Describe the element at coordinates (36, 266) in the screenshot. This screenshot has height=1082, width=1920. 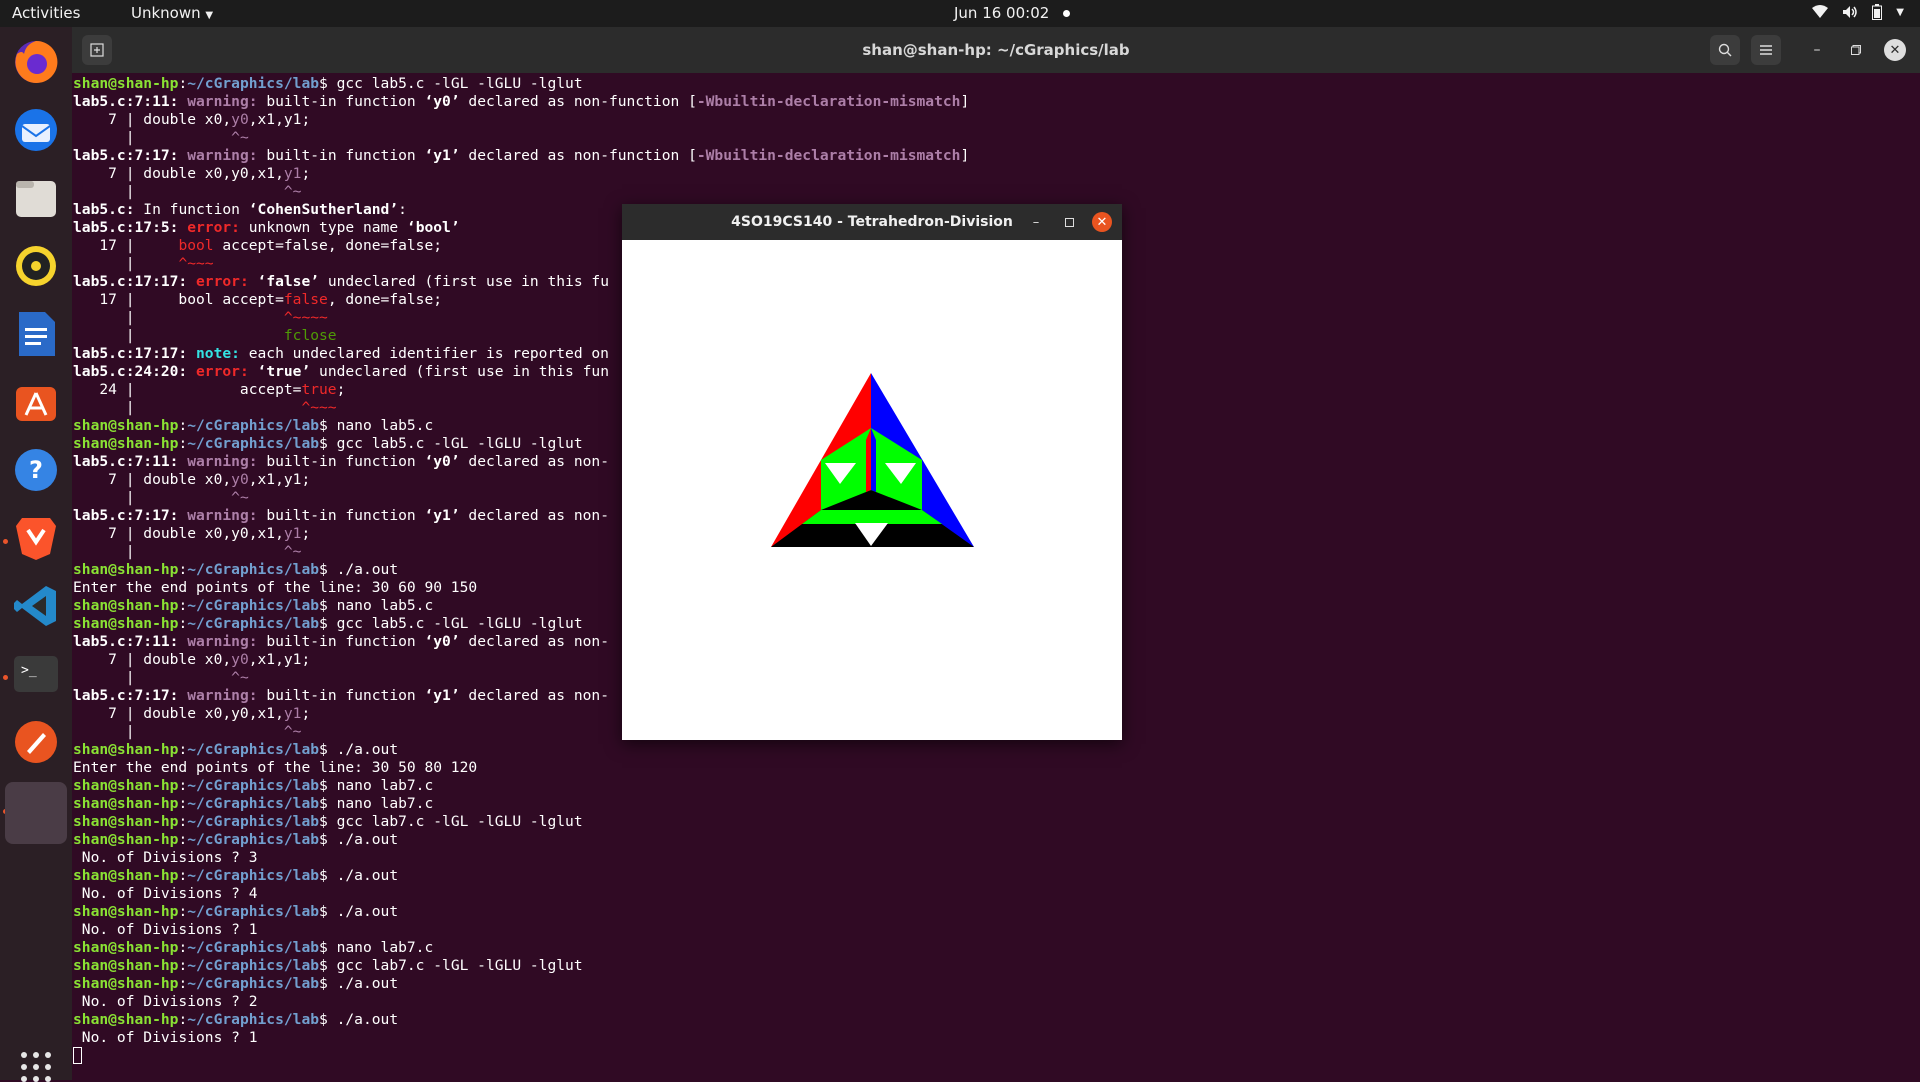
I see `rhythmbox-icon` at that location.